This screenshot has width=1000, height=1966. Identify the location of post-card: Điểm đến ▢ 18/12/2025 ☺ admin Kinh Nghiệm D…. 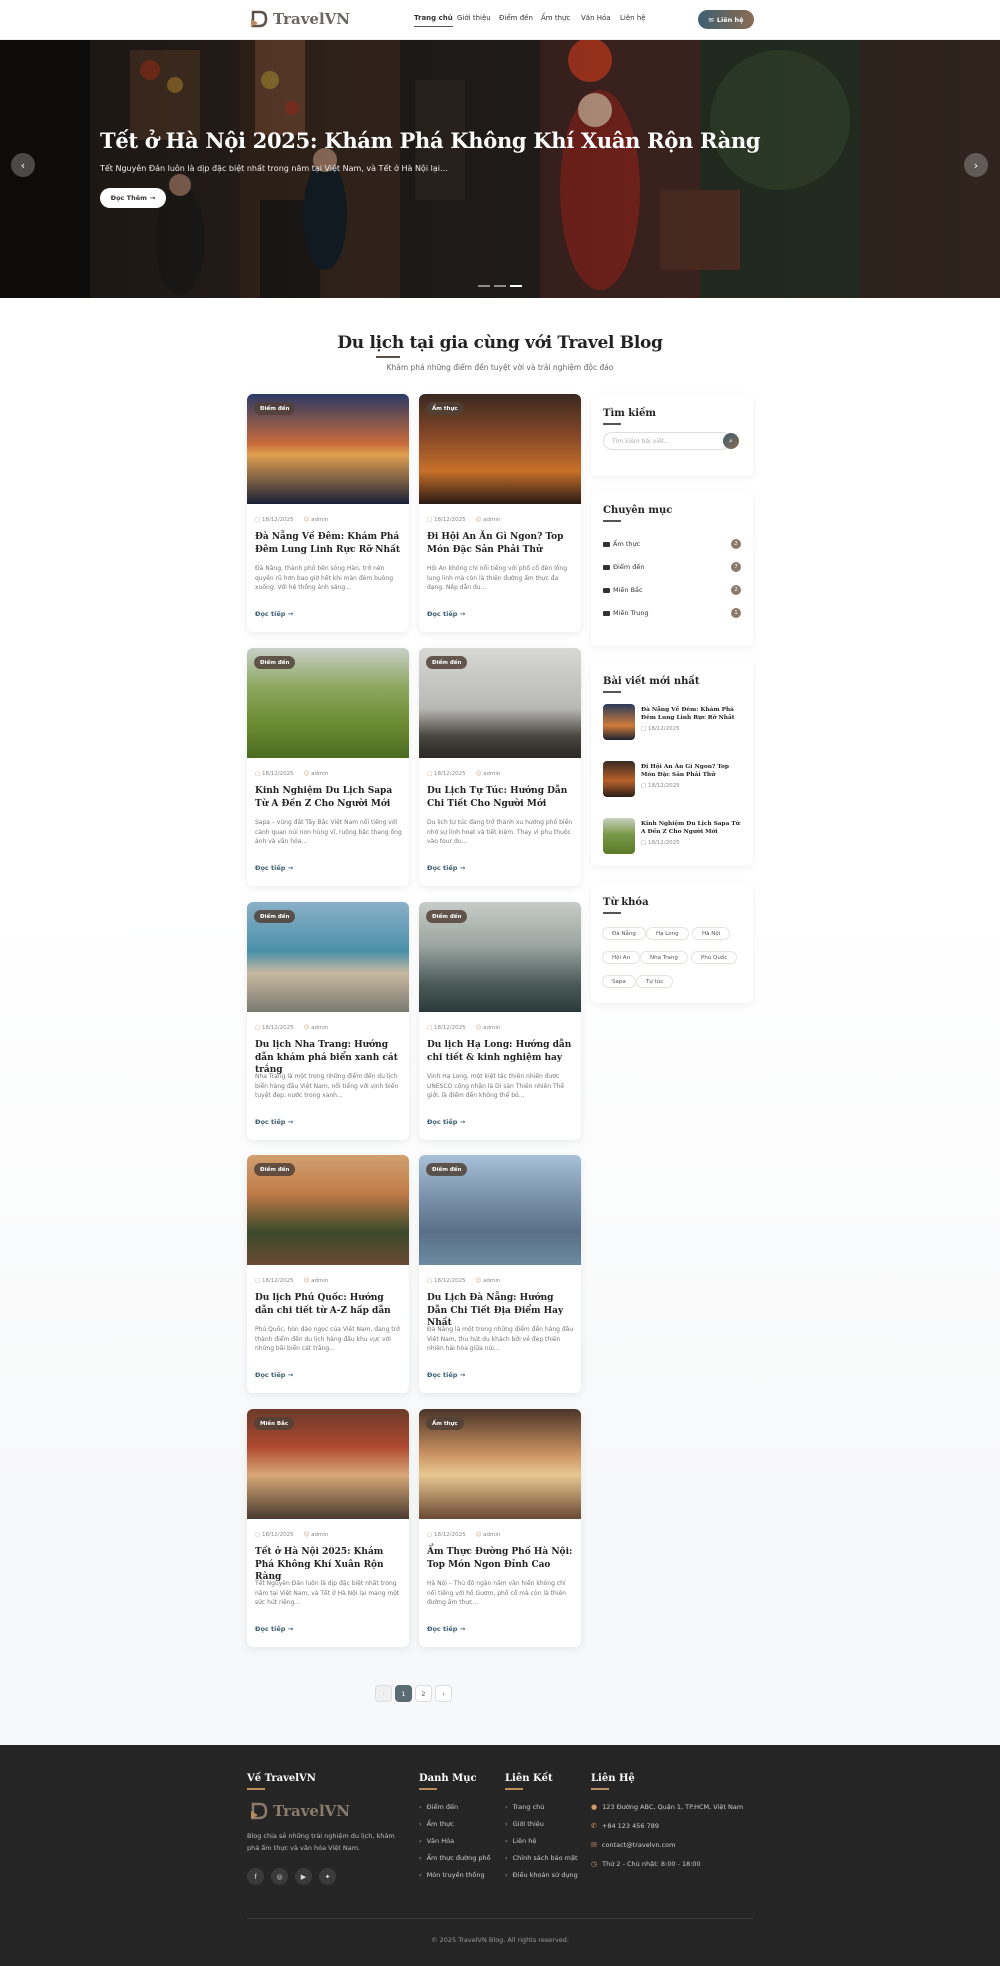
(328, 767).